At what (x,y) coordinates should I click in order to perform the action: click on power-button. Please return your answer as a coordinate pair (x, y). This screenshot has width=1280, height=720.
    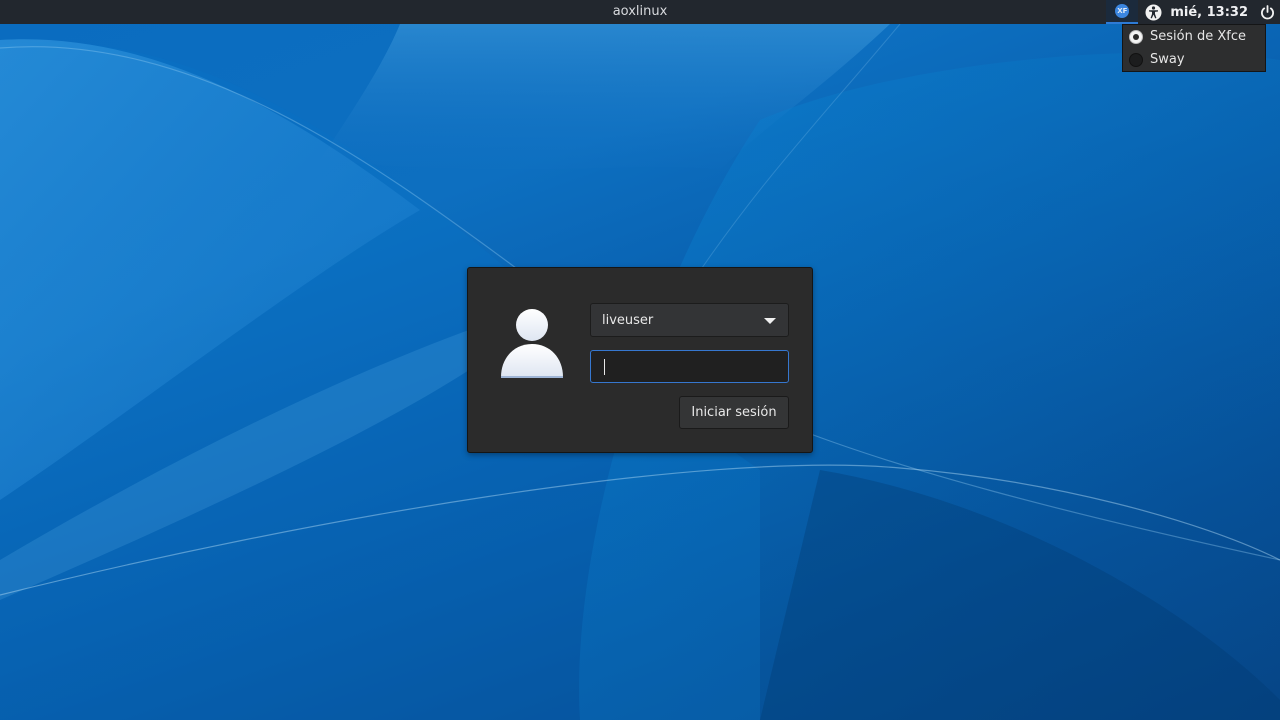
    Looking at the image, I should click on (1267, 12).